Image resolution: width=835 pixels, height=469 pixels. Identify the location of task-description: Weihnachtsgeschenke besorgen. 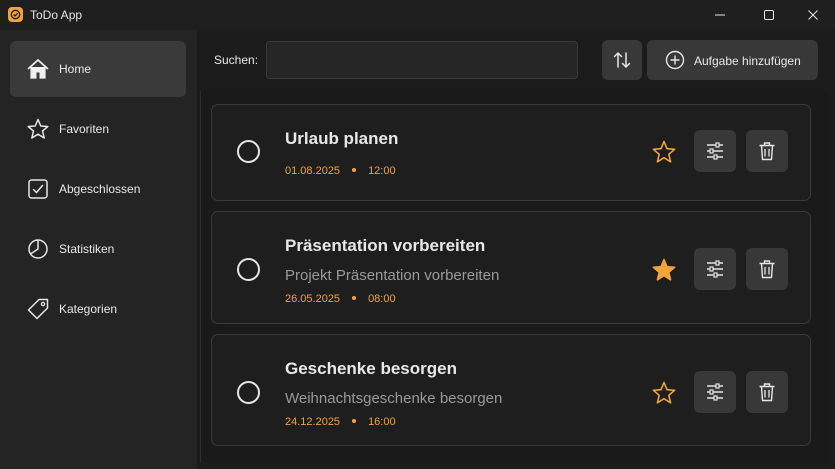
(394, 398).